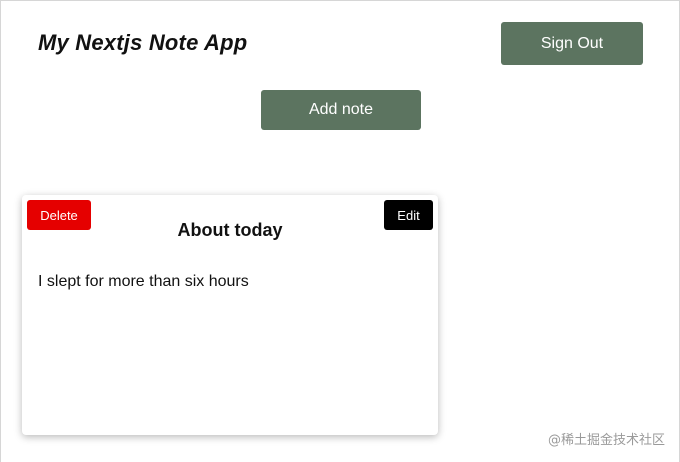 This screenshot has width=680, height=462. Describe the element at coordinates (143, 281) in the screenshot. I see `note-body: I slept for more than six hours` at that location.